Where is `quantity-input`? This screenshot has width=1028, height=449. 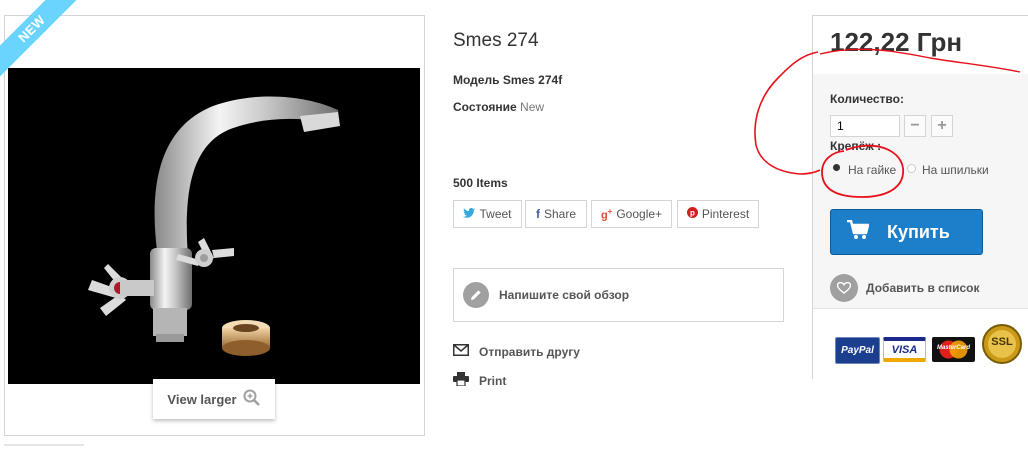 quantity-input is located at coordinates (865, 126).